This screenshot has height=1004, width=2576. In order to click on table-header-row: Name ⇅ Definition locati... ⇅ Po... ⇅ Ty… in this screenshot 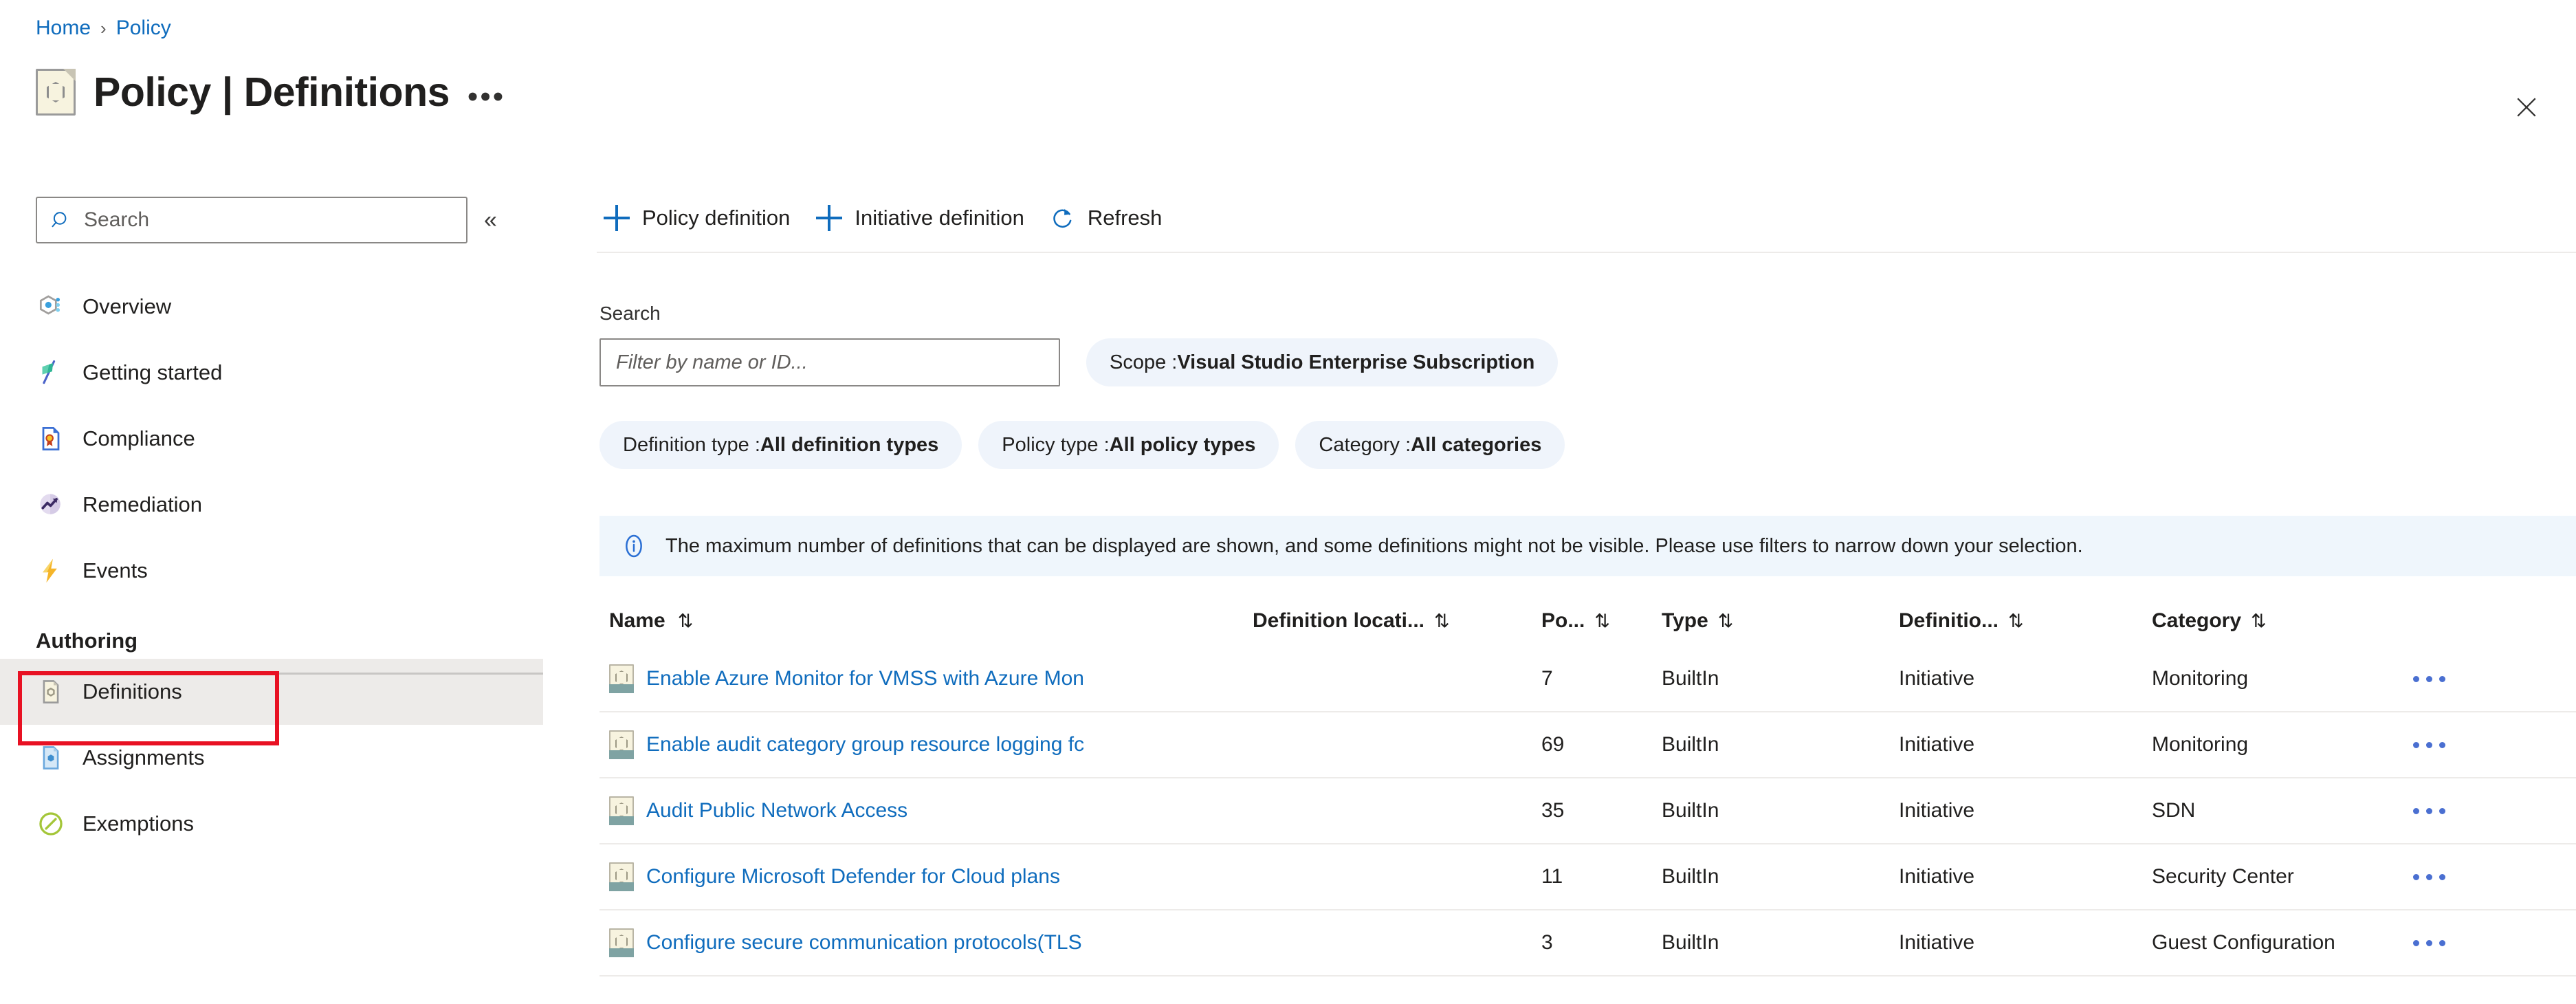, I will do `click(1587, 621)`.